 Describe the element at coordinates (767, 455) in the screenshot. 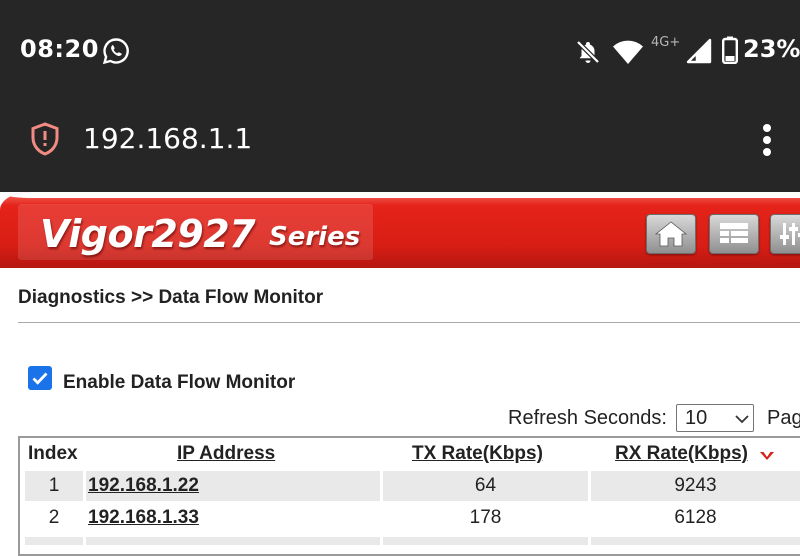

I see `sort-descending-icon` at that location.